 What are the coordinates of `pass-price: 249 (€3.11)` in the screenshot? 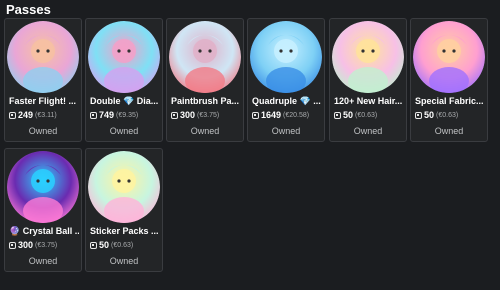 It's located at (45, 115).